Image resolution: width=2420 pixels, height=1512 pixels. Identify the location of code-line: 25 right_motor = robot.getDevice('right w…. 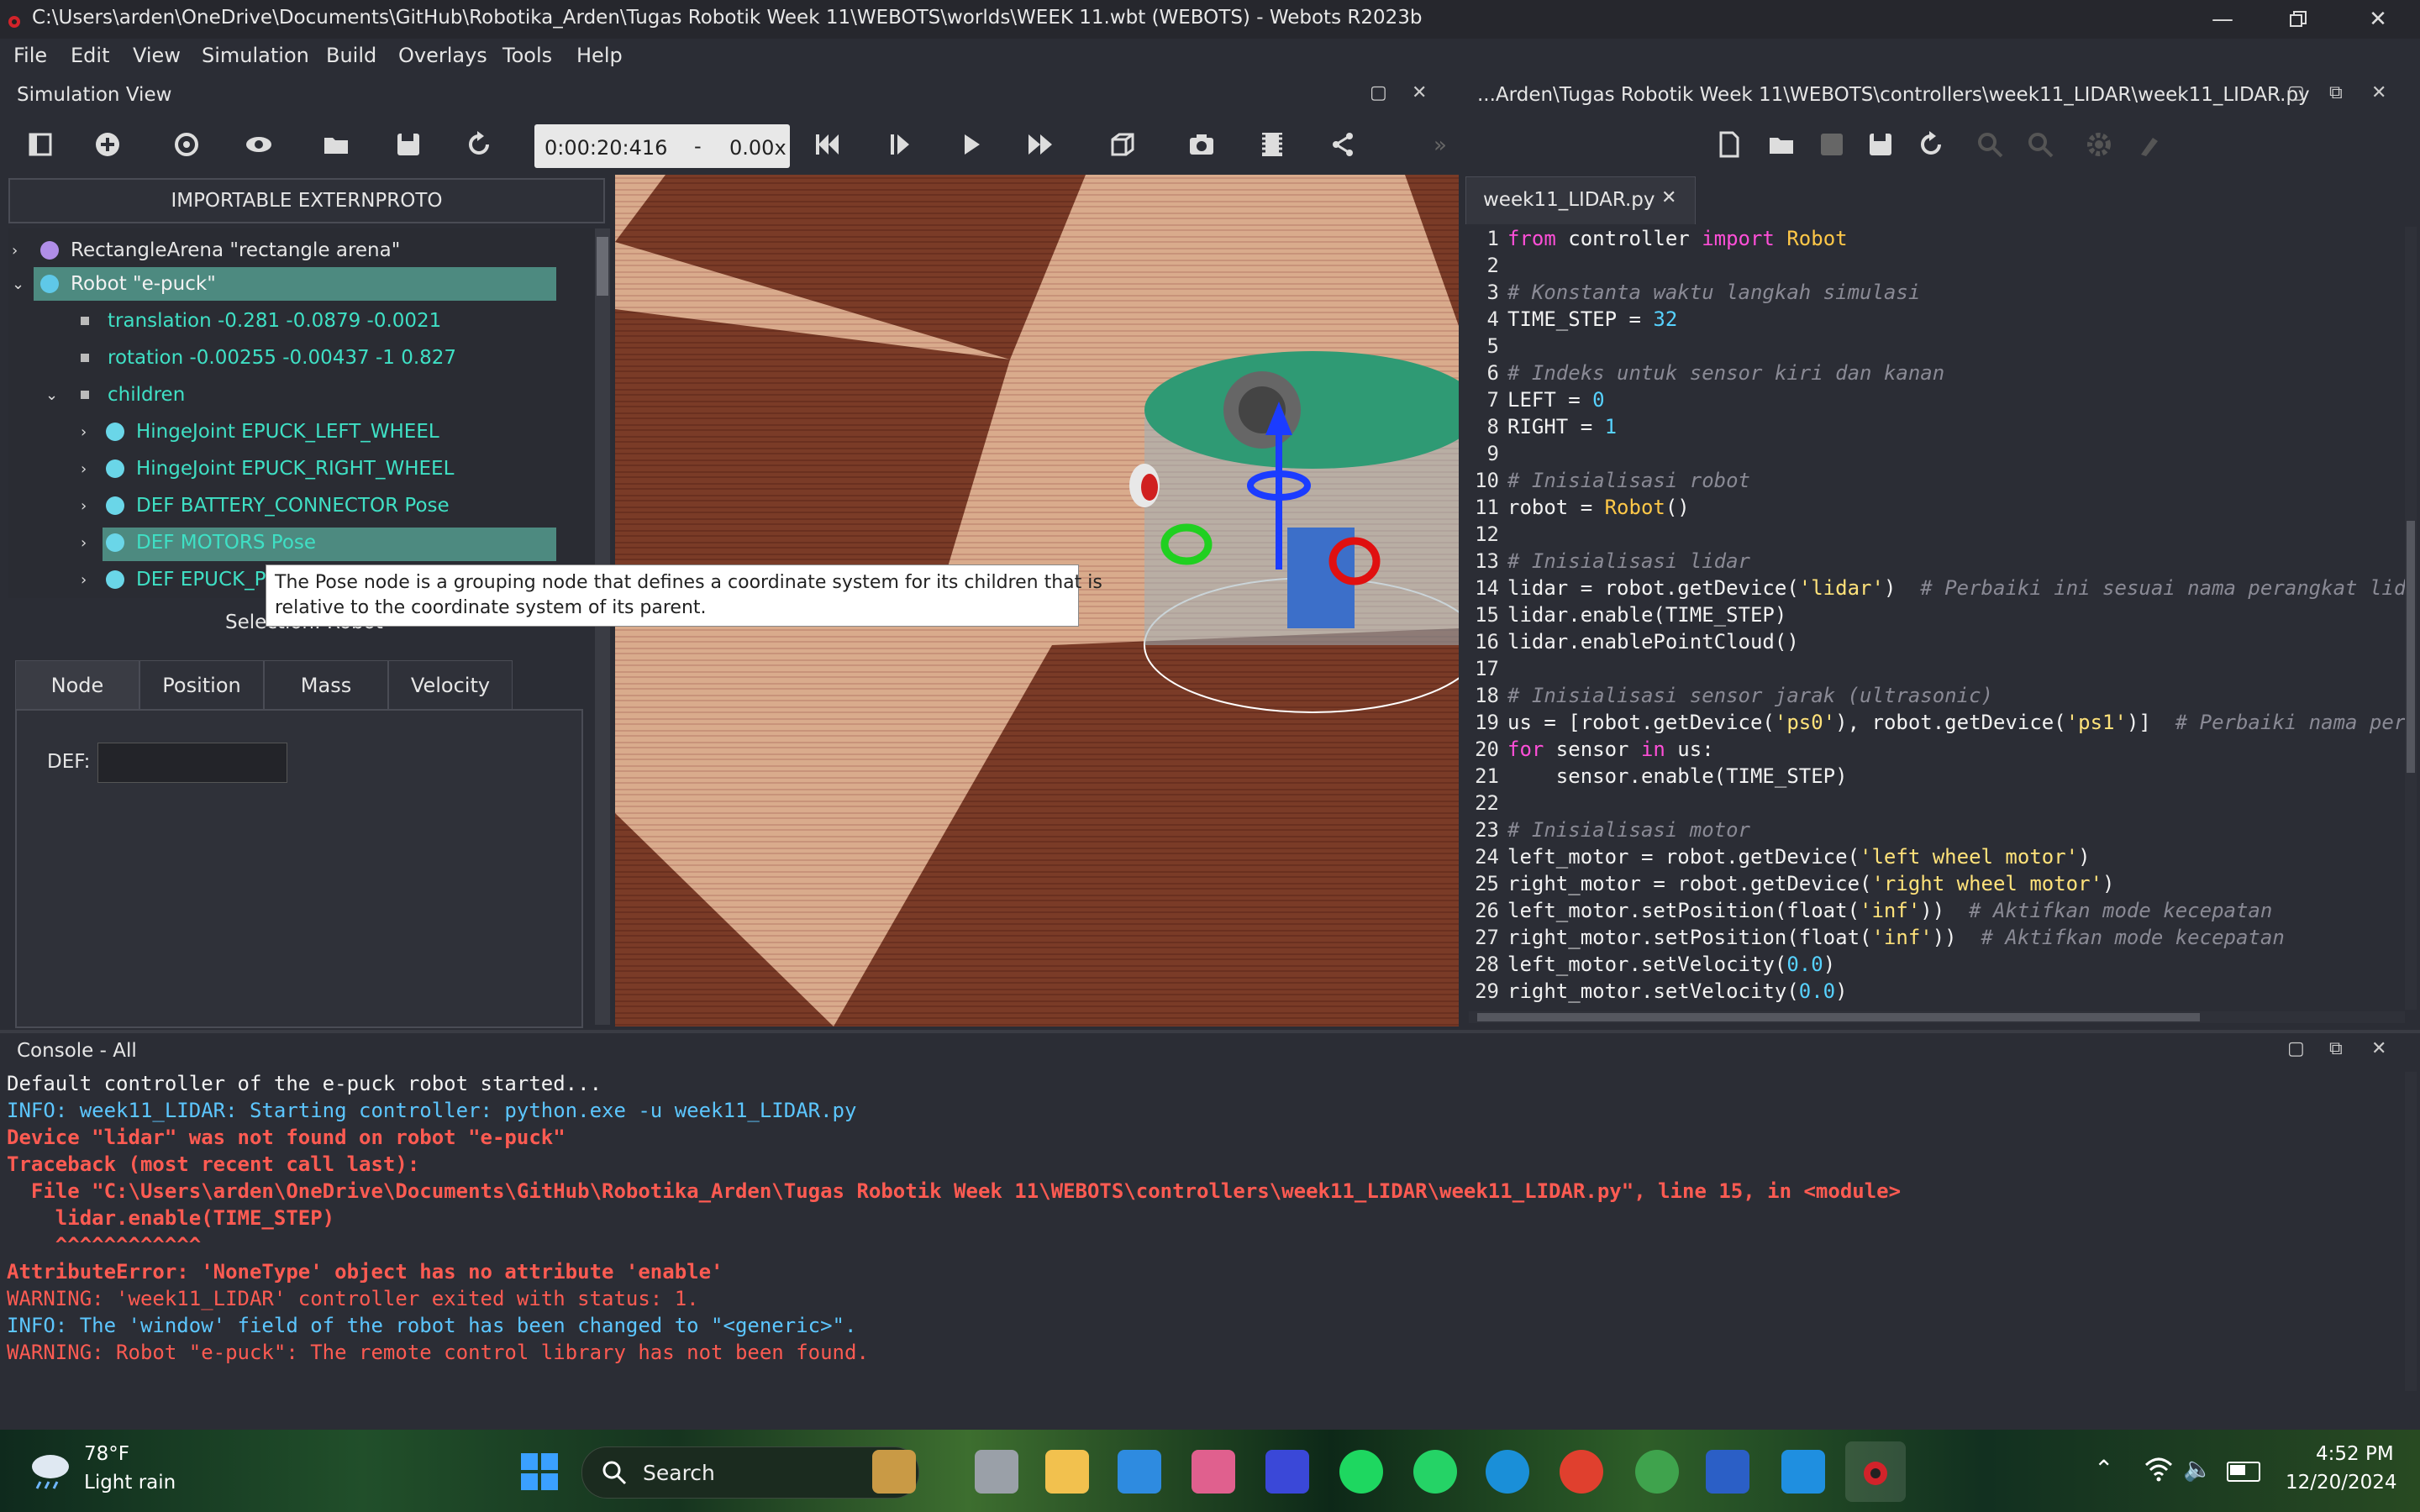
(1789, 885).